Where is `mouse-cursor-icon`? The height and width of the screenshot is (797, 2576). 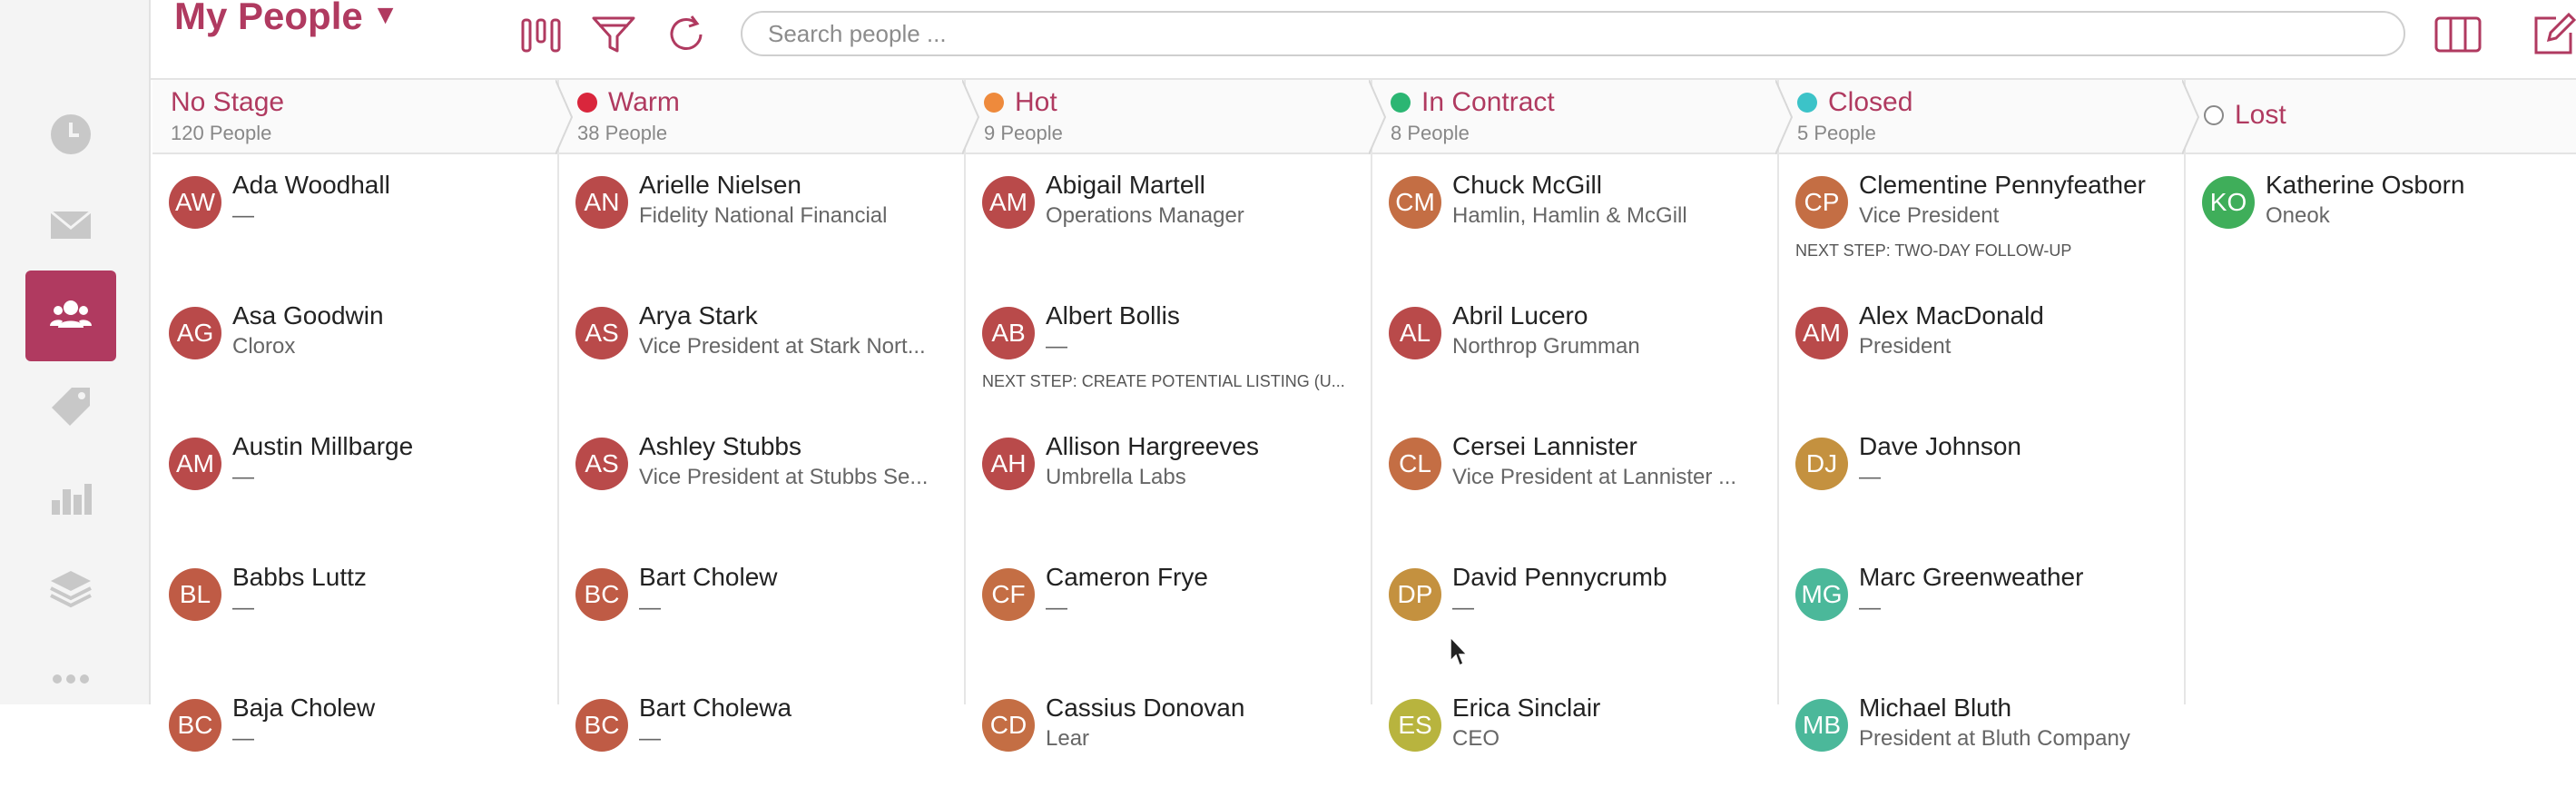 mouse-cursor-icon is located at coordinates (1459, 651).